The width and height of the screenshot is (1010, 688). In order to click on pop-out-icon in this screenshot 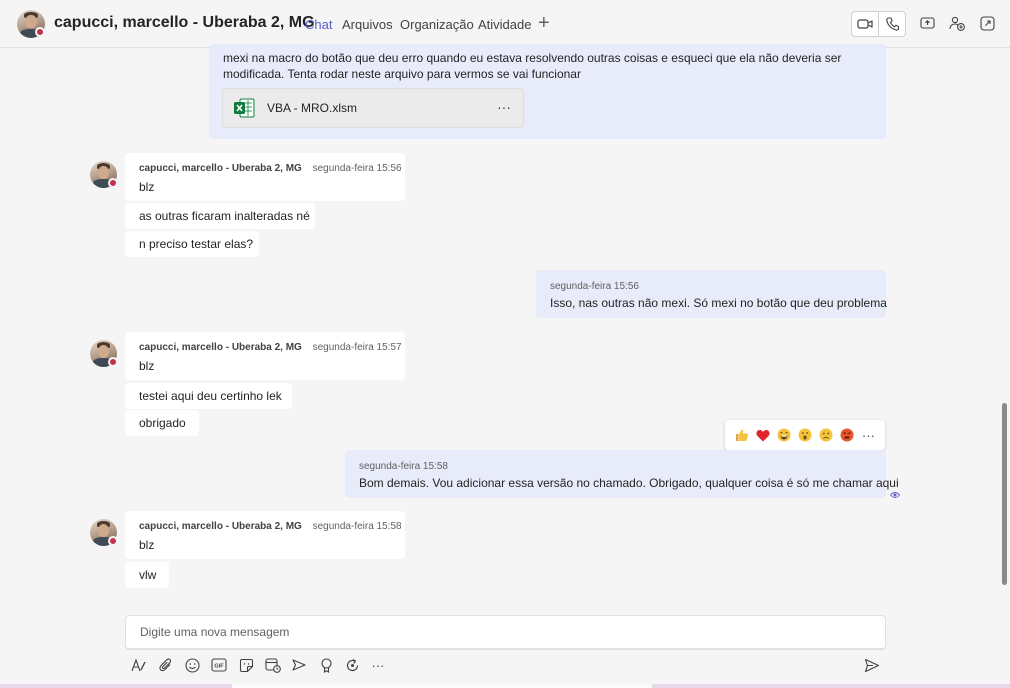, I will do `click(987, 23)`.